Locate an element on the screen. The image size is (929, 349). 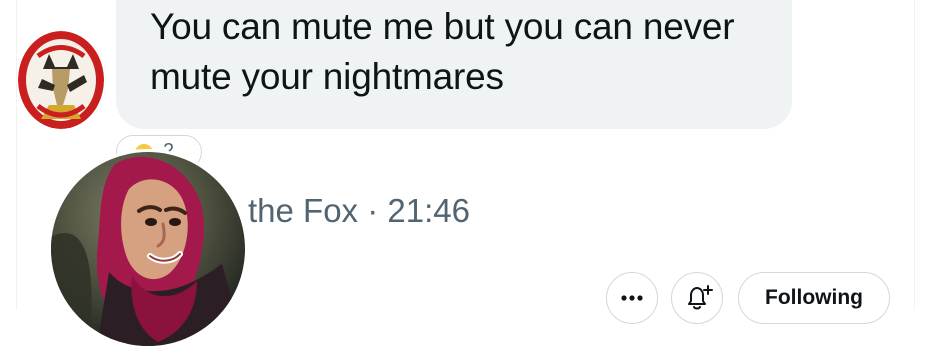
profile-avatar-image is located at coordinates (148, 249).